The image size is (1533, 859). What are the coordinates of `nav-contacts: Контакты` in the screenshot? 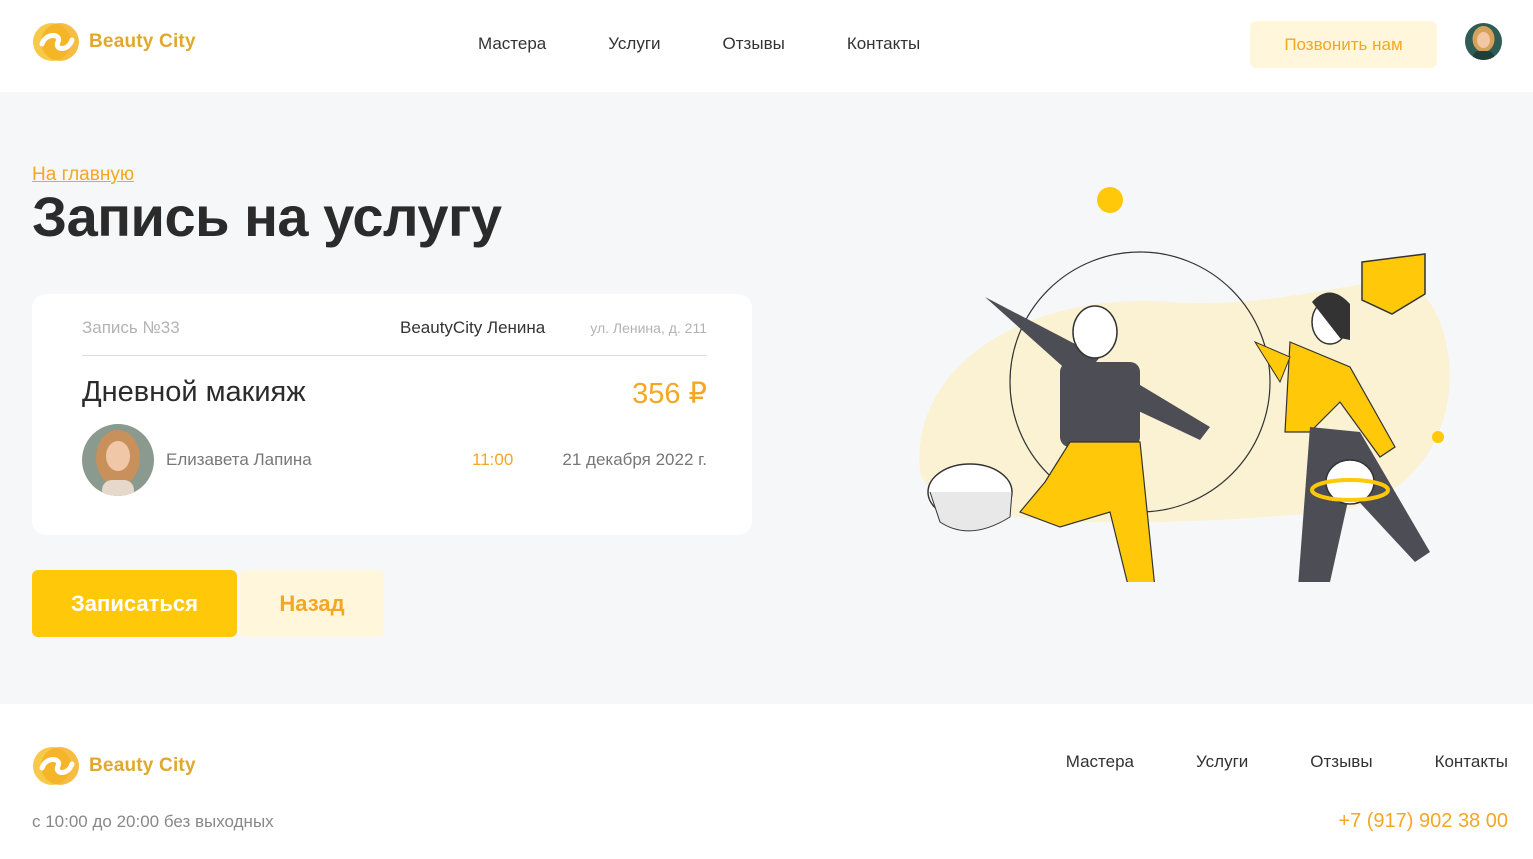 It's located at (883, 44).